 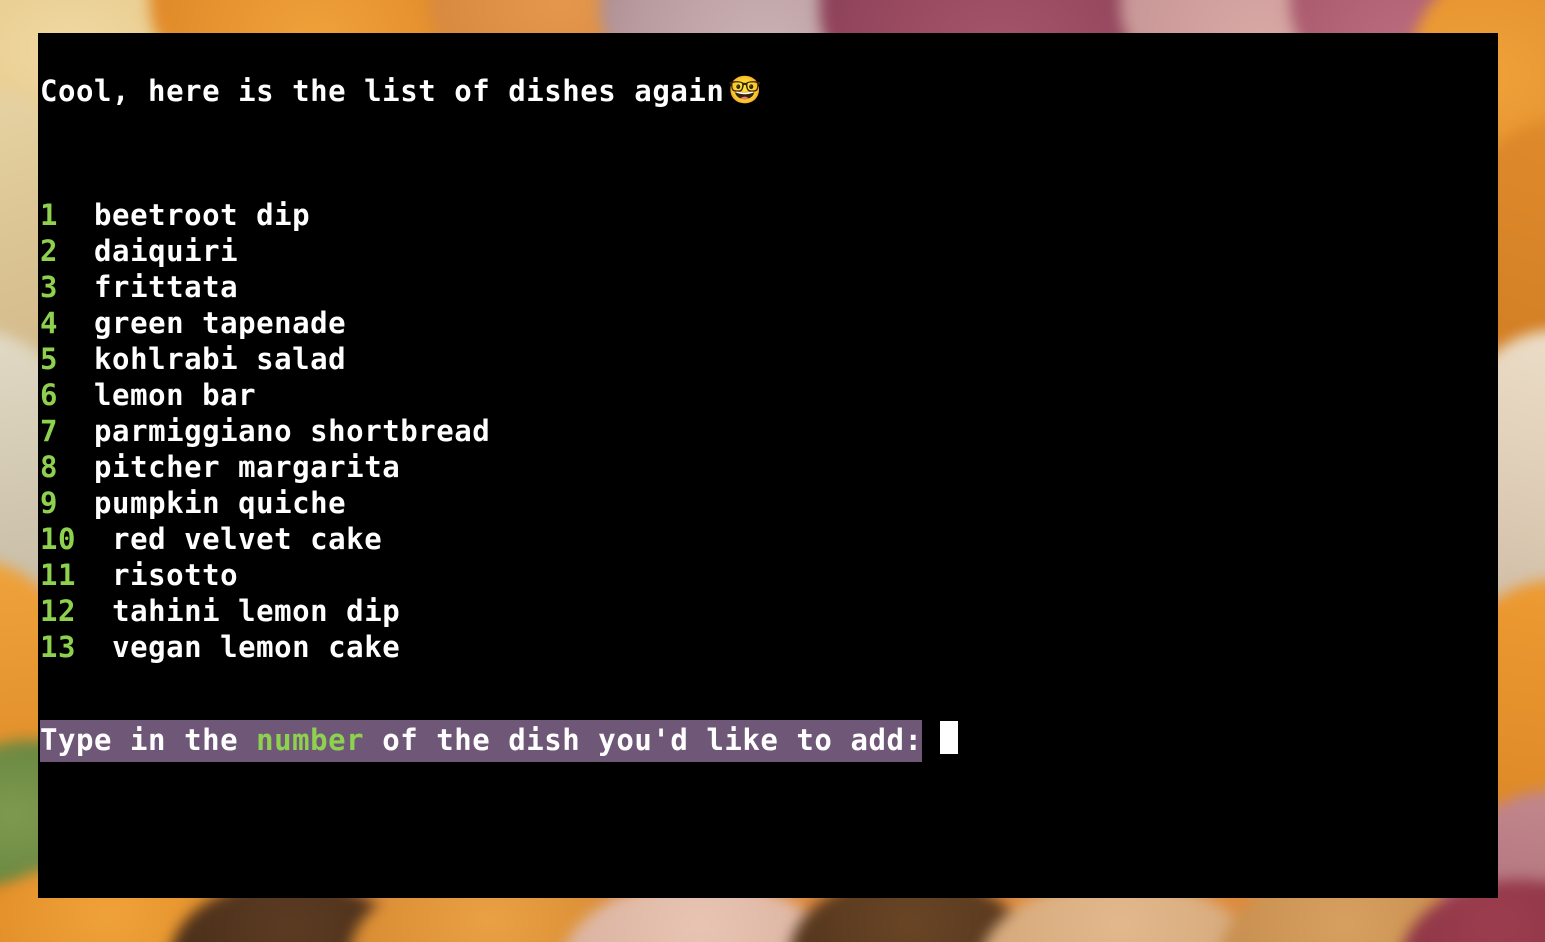 I want to click on dish-list-item: 11 risotto, so click(x=265, y=575).